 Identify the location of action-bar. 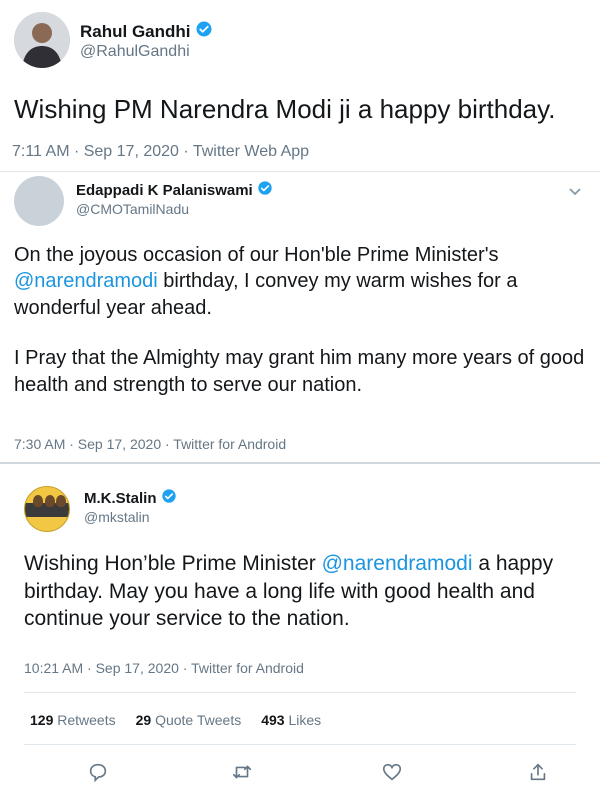
(300, 772).